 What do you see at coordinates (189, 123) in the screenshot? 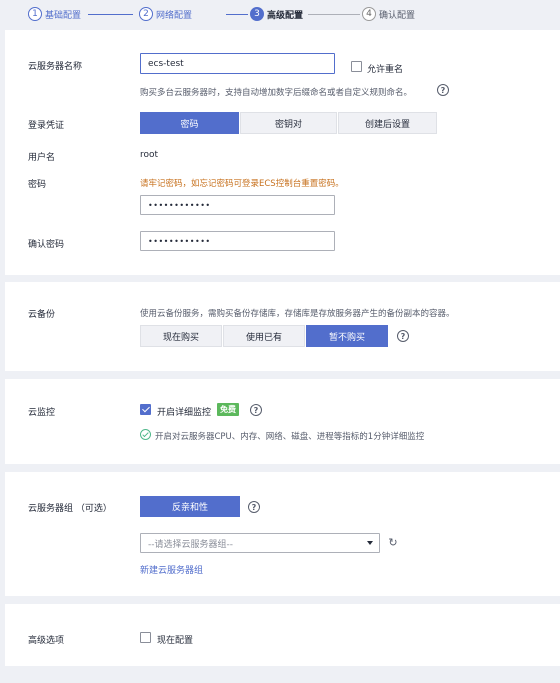
I see `credential-password-option: 密码` at bounding box center [189, 123].